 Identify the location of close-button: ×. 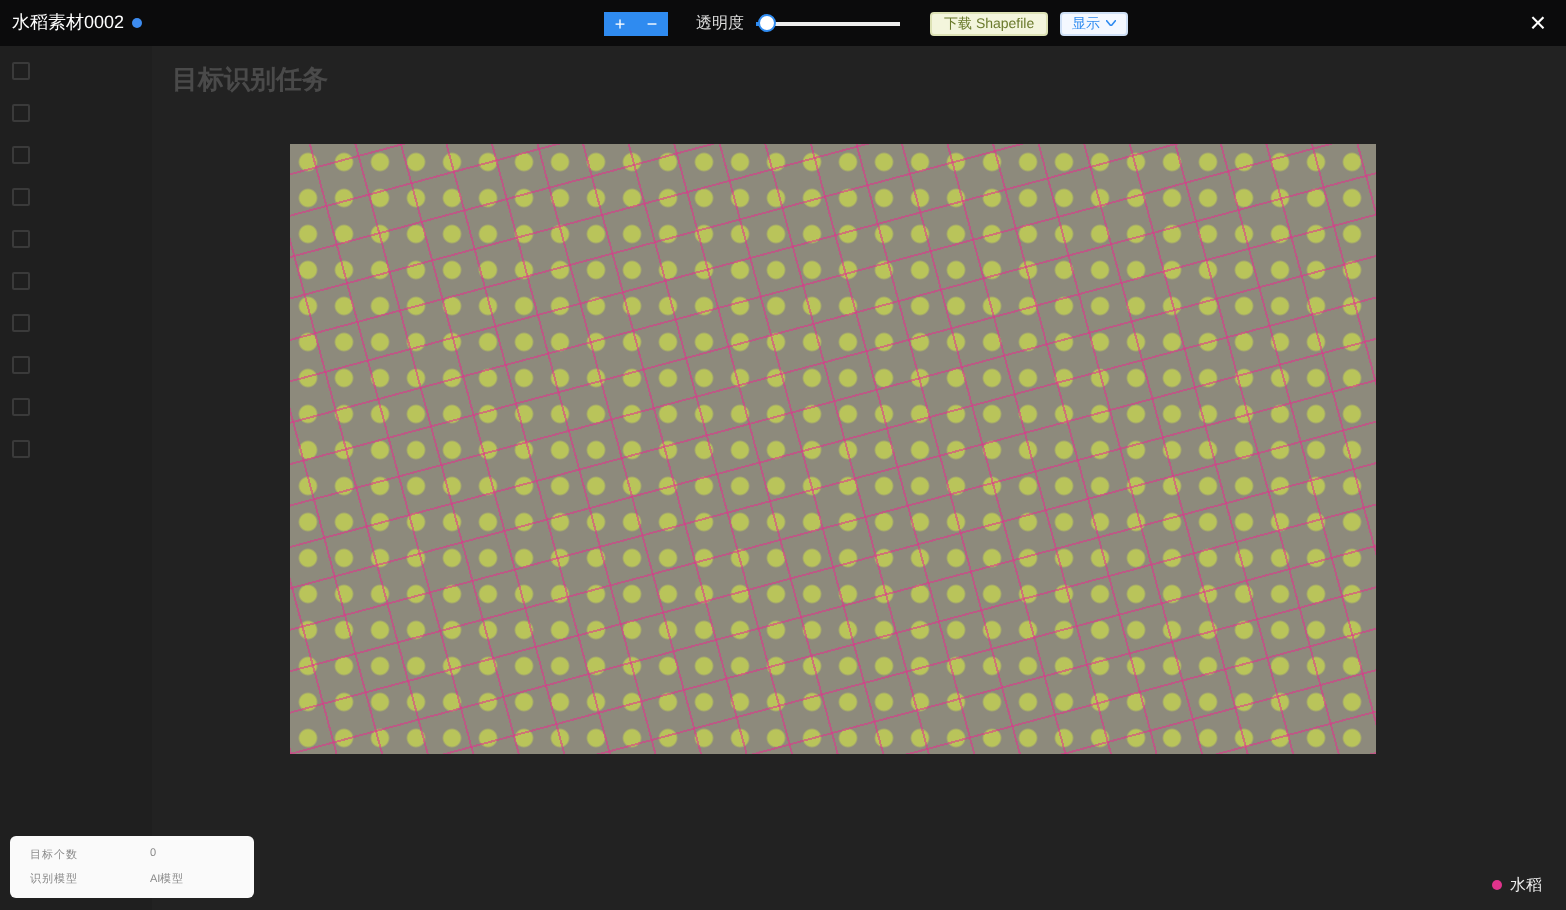
(1537, 22).